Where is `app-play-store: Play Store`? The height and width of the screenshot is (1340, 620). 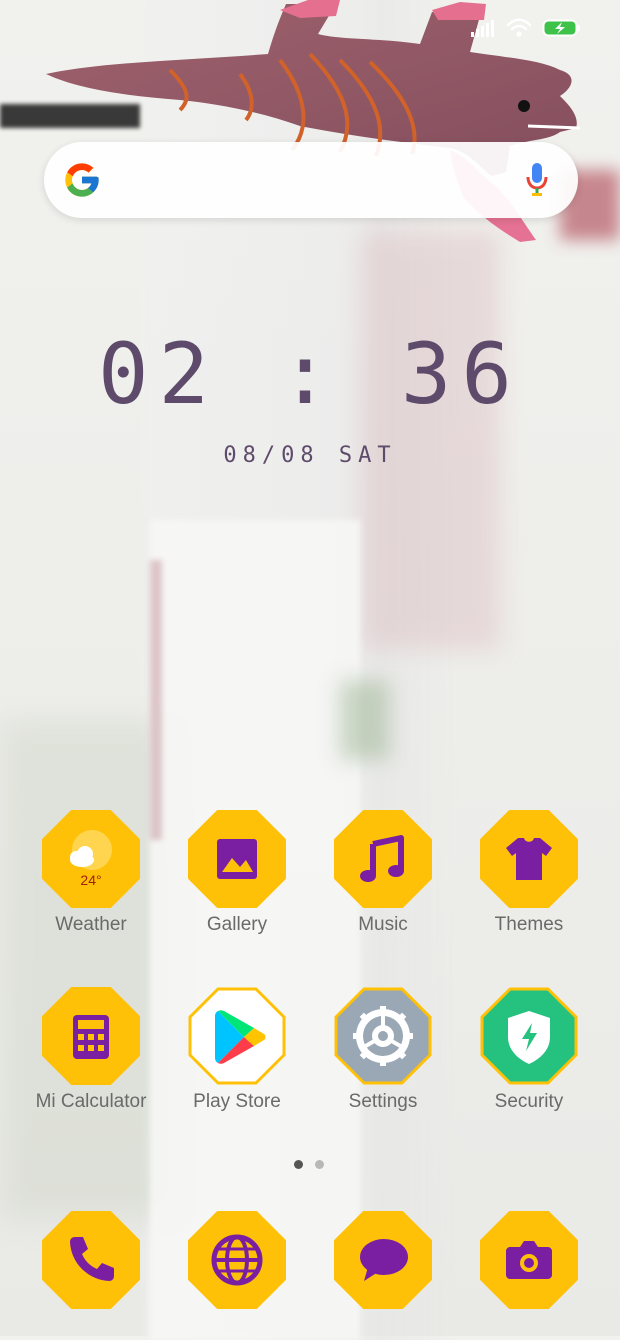
app-play-store: Play Store is located at coordinates (237, 1050).